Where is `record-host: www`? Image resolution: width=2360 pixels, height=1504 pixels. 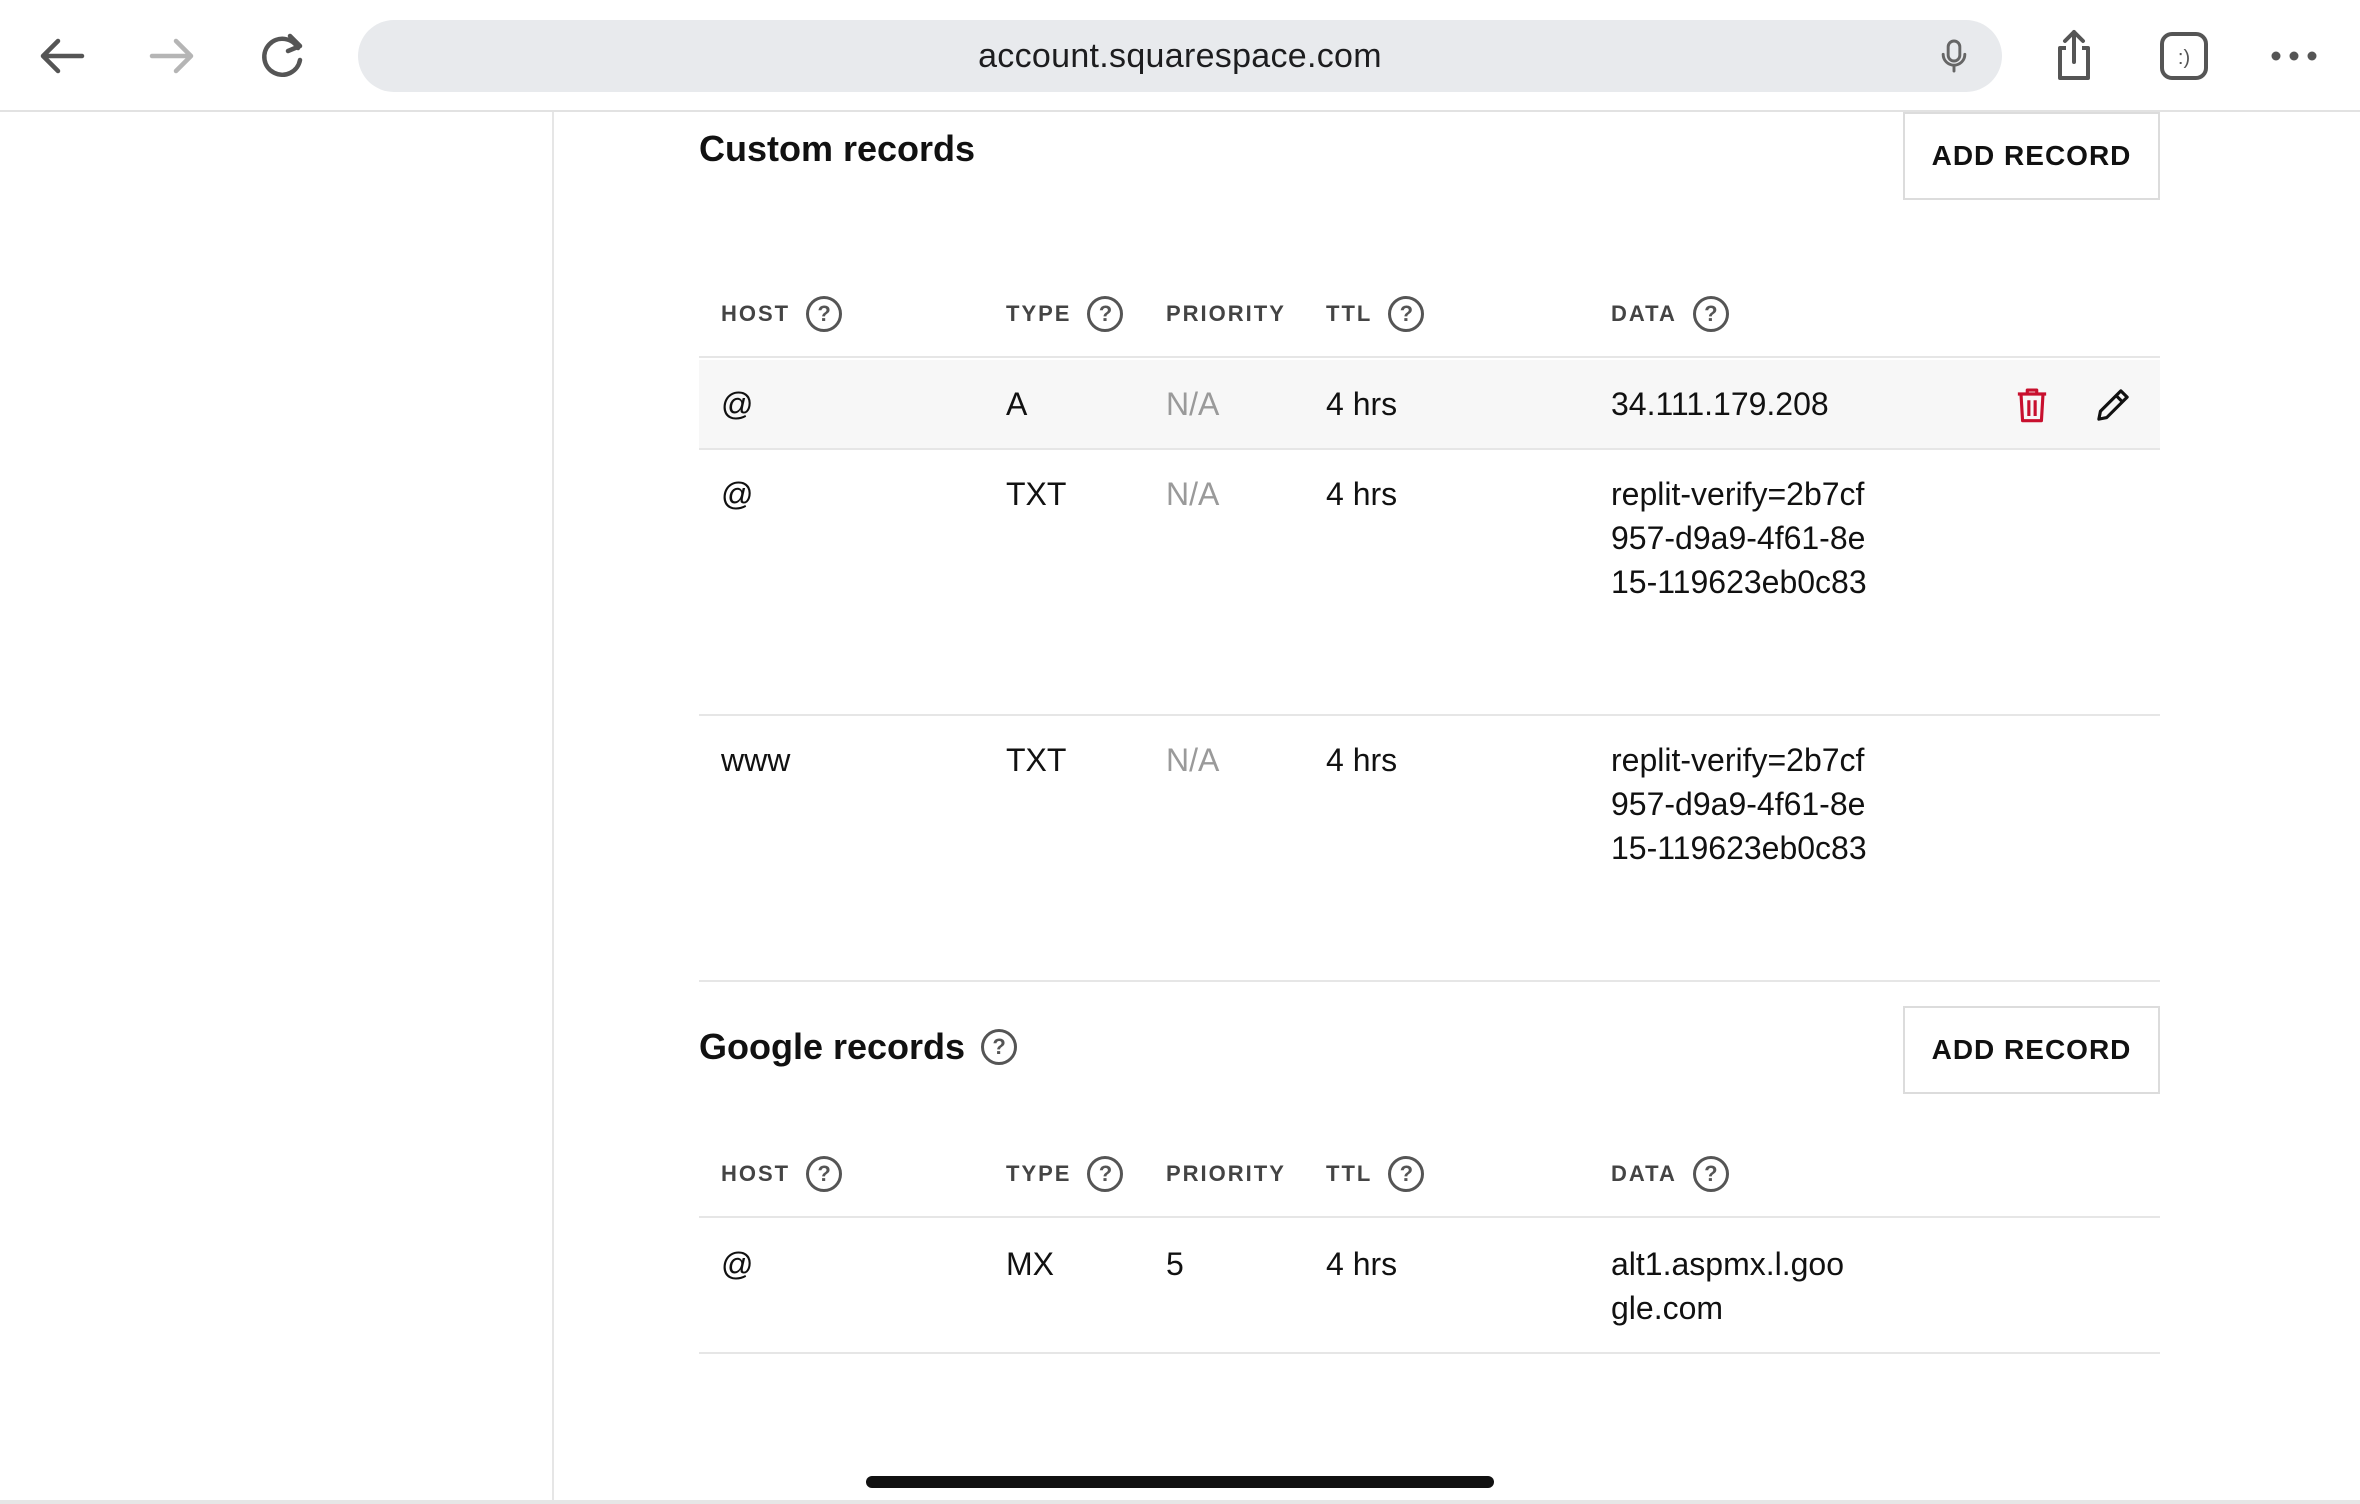
record-host: www is located at coordinates (756, 760).